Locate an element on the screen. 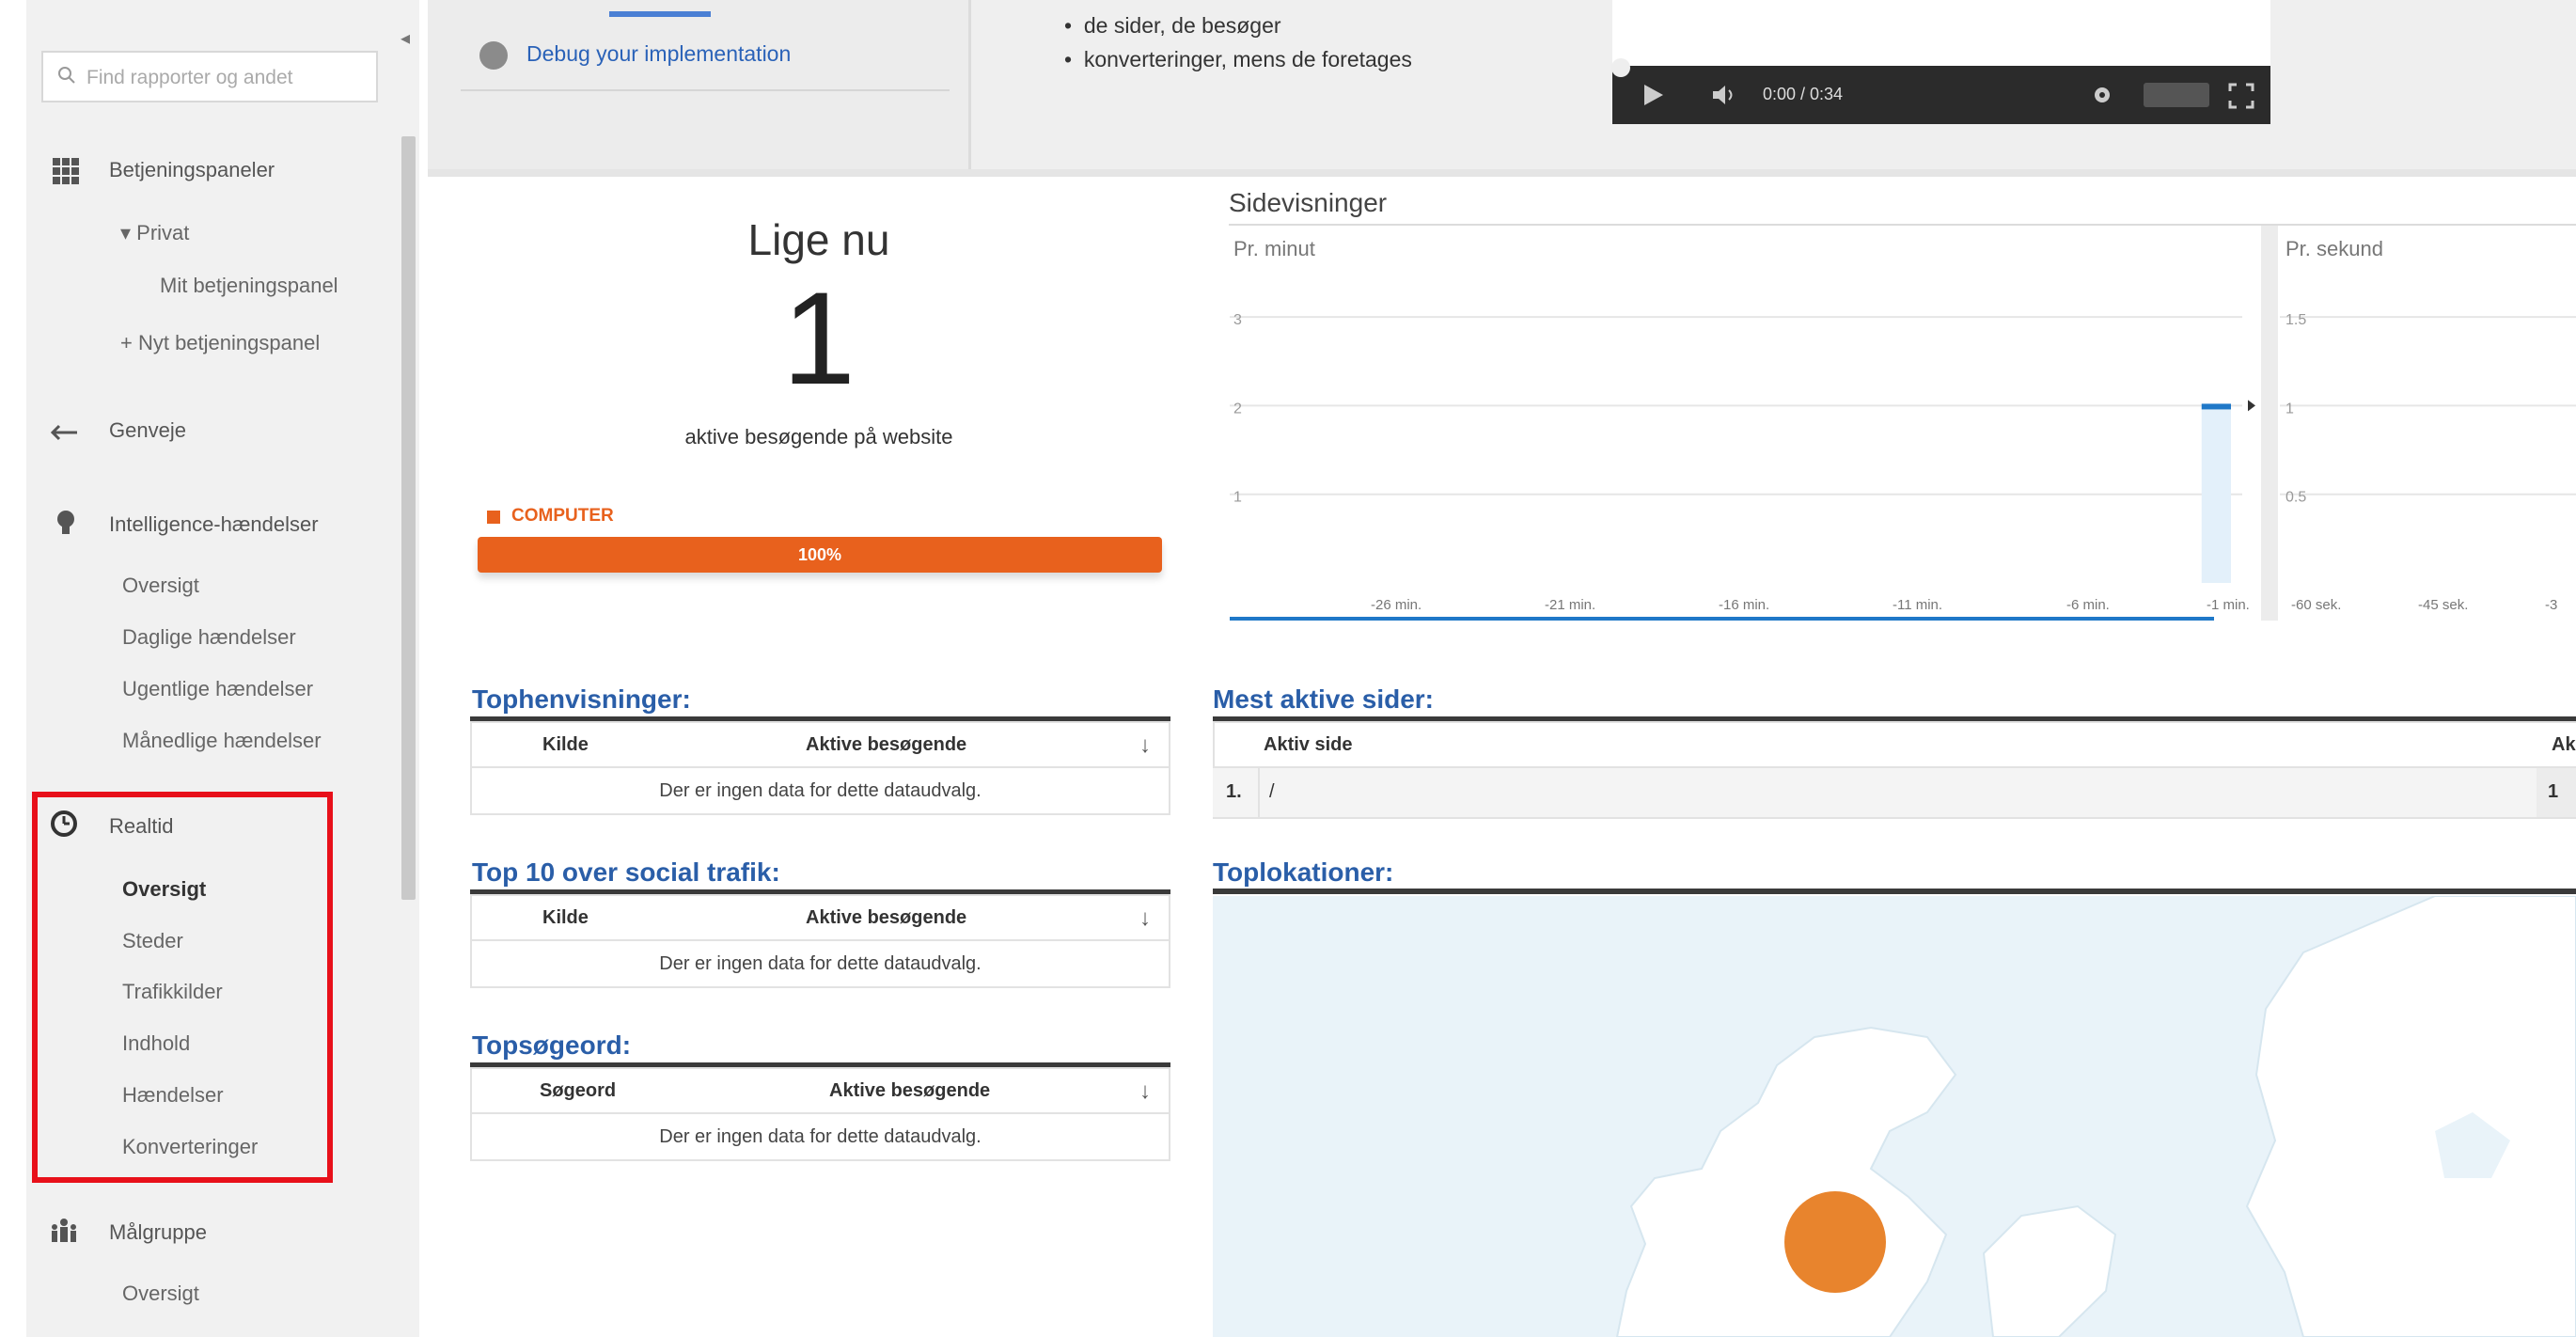 The height and width of the screenshot is (1337, 2576). row-page-path: / is located at coordinates (1272, 792).